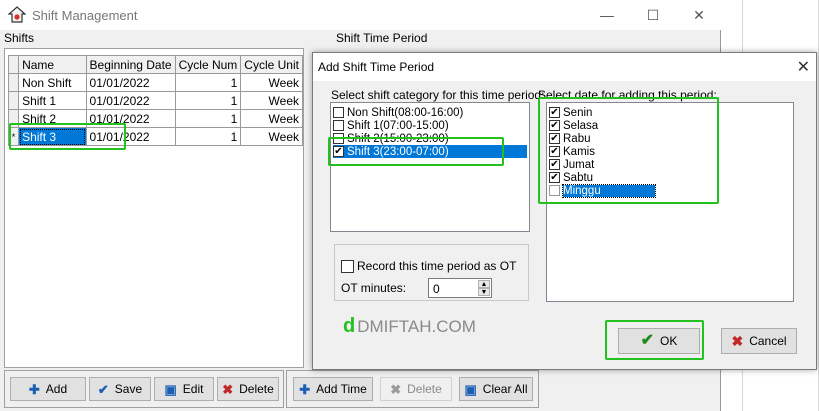  What do you see at coordinates (398, 112) in the screenshot?
I see `category-item: Non Shift(08:00-16:00)` at bounding box center [398, 112].